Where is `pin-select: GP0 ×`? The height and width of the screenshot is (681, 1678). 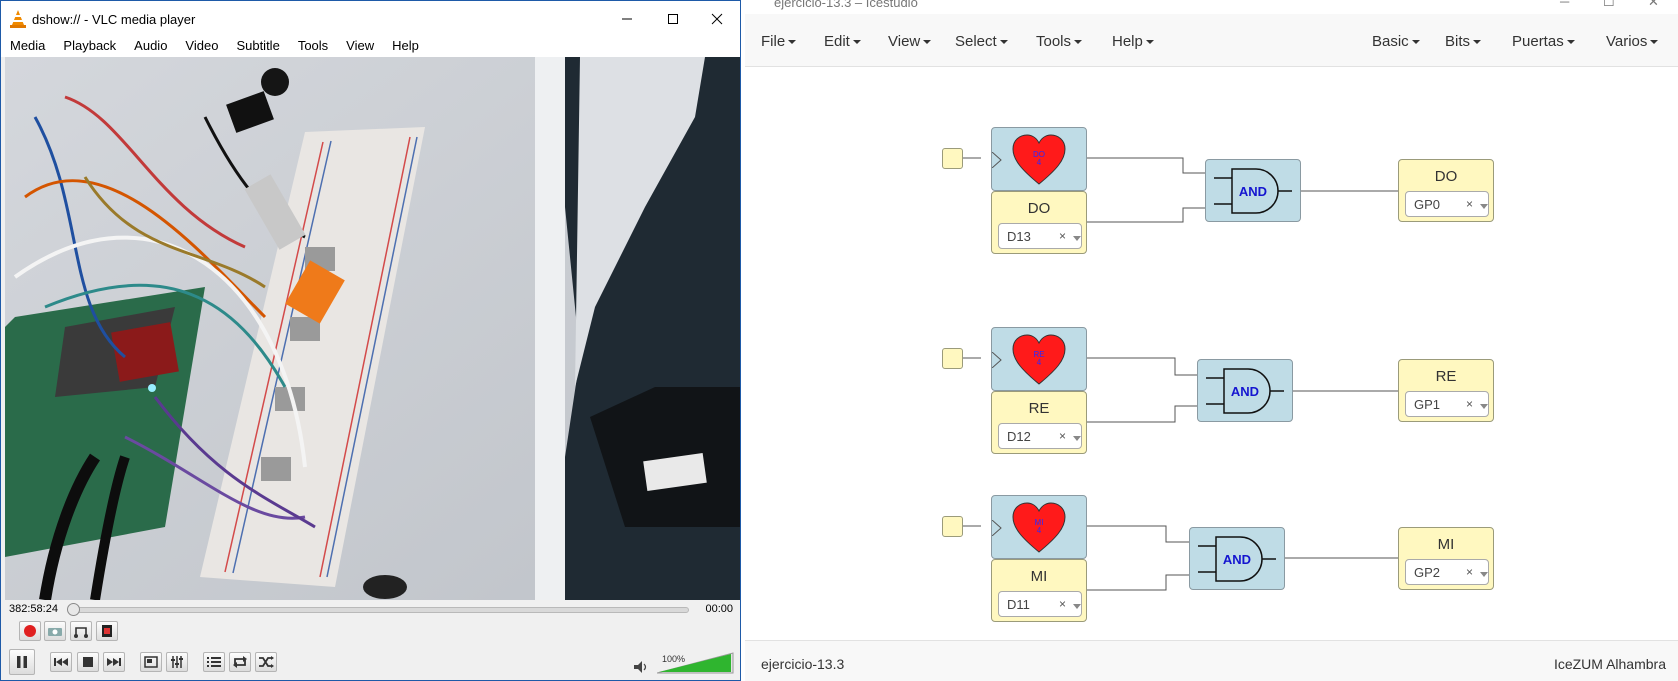 pin-select: GP0 × is located at coordinates (1447, 204).